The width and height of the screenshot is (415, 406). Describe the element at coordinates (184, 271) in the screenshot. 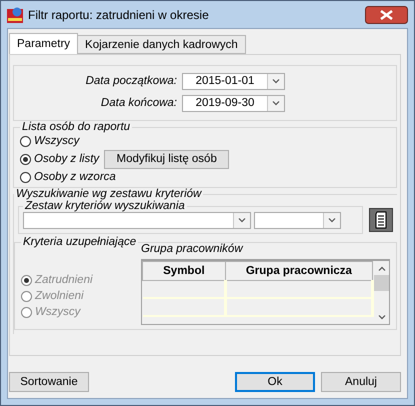

I see `column-header: Symbol` at that location.